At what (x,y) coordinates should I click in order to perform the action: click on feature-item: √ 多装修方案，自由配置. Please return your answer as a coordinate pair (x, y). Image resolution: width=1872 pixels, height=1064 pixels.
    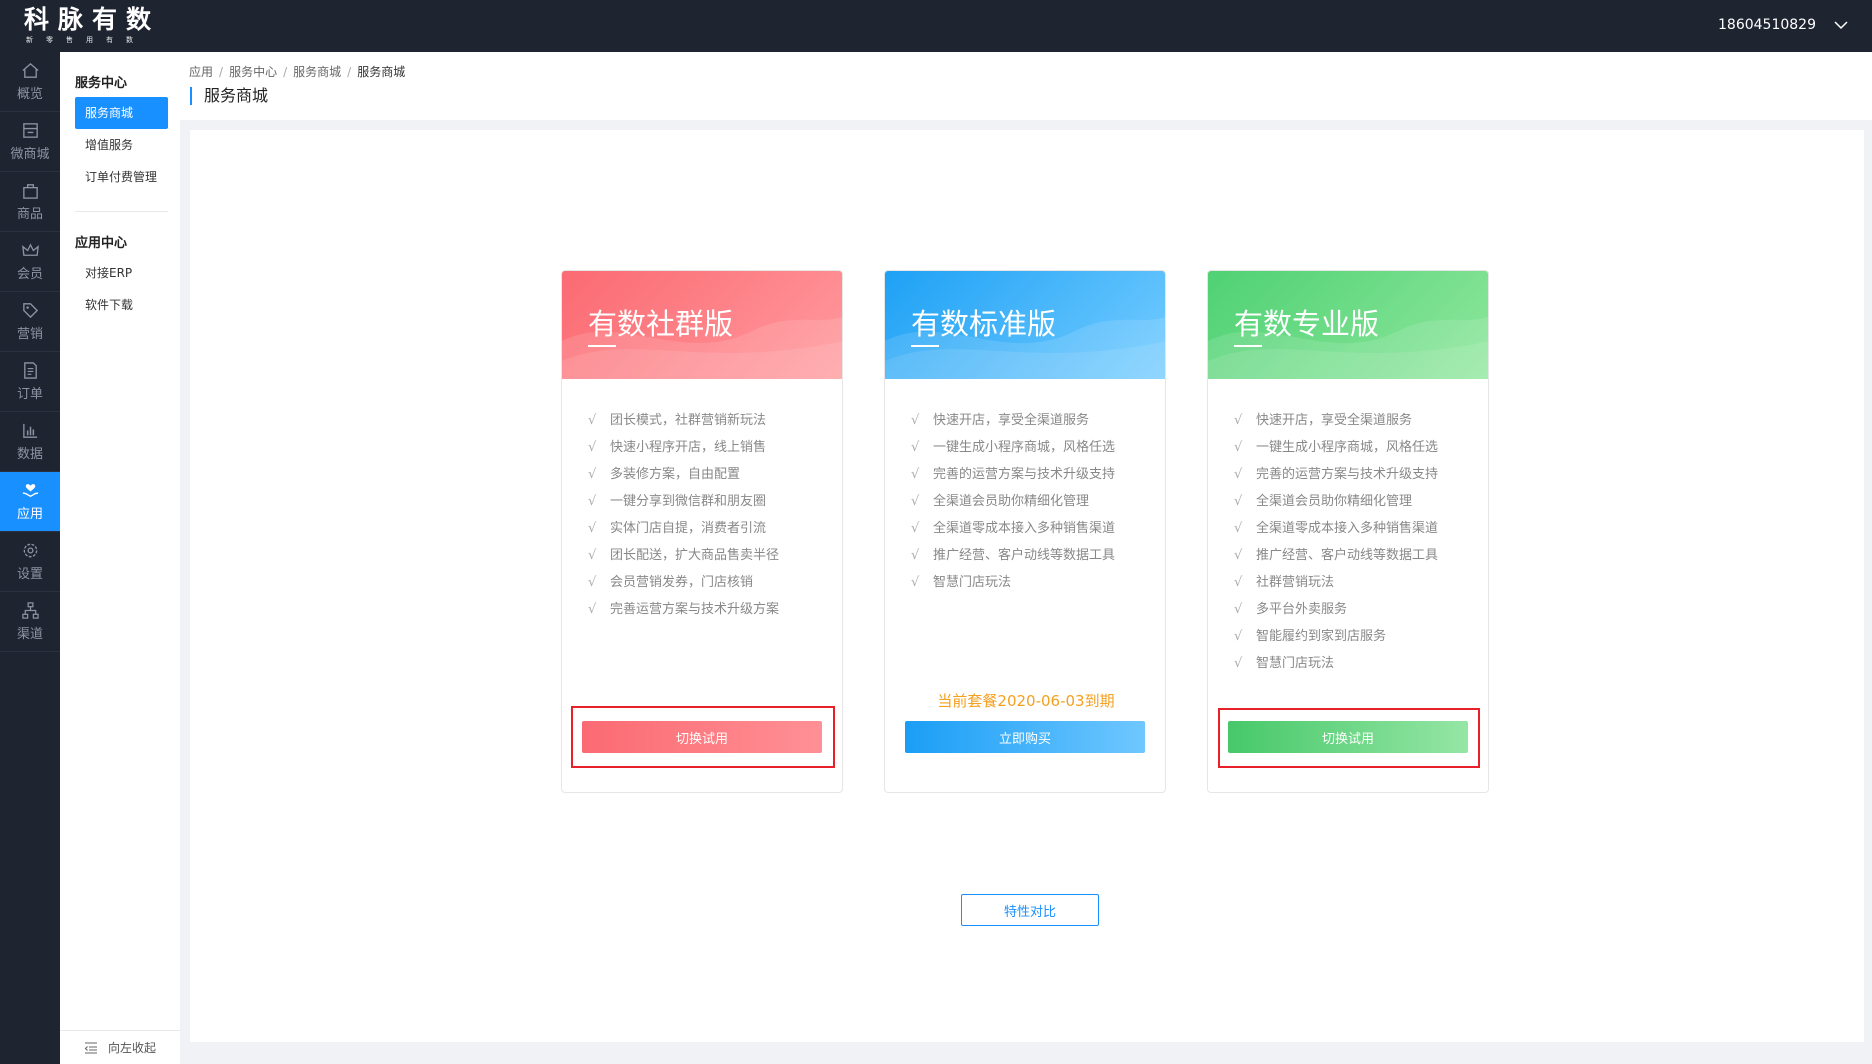
    Looking at the image, I should click on (715, 474).